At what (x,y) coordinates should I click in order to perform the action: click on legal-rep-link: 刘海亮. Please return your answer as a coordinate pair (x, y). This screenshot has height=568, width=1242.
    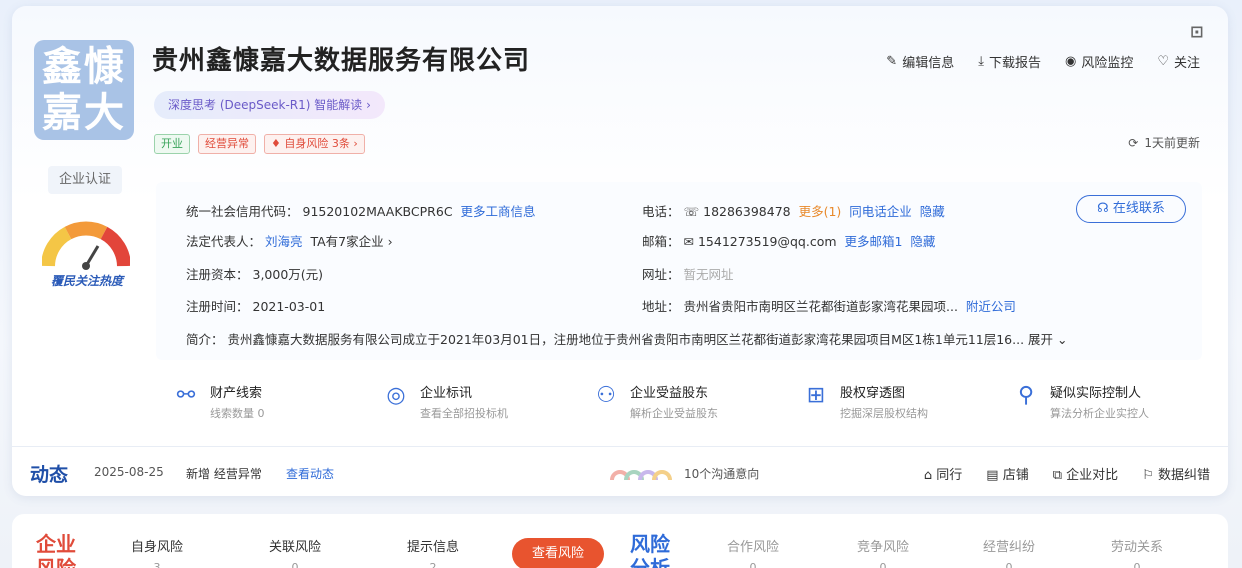
    Looking at the image, I should click on (284, 241).